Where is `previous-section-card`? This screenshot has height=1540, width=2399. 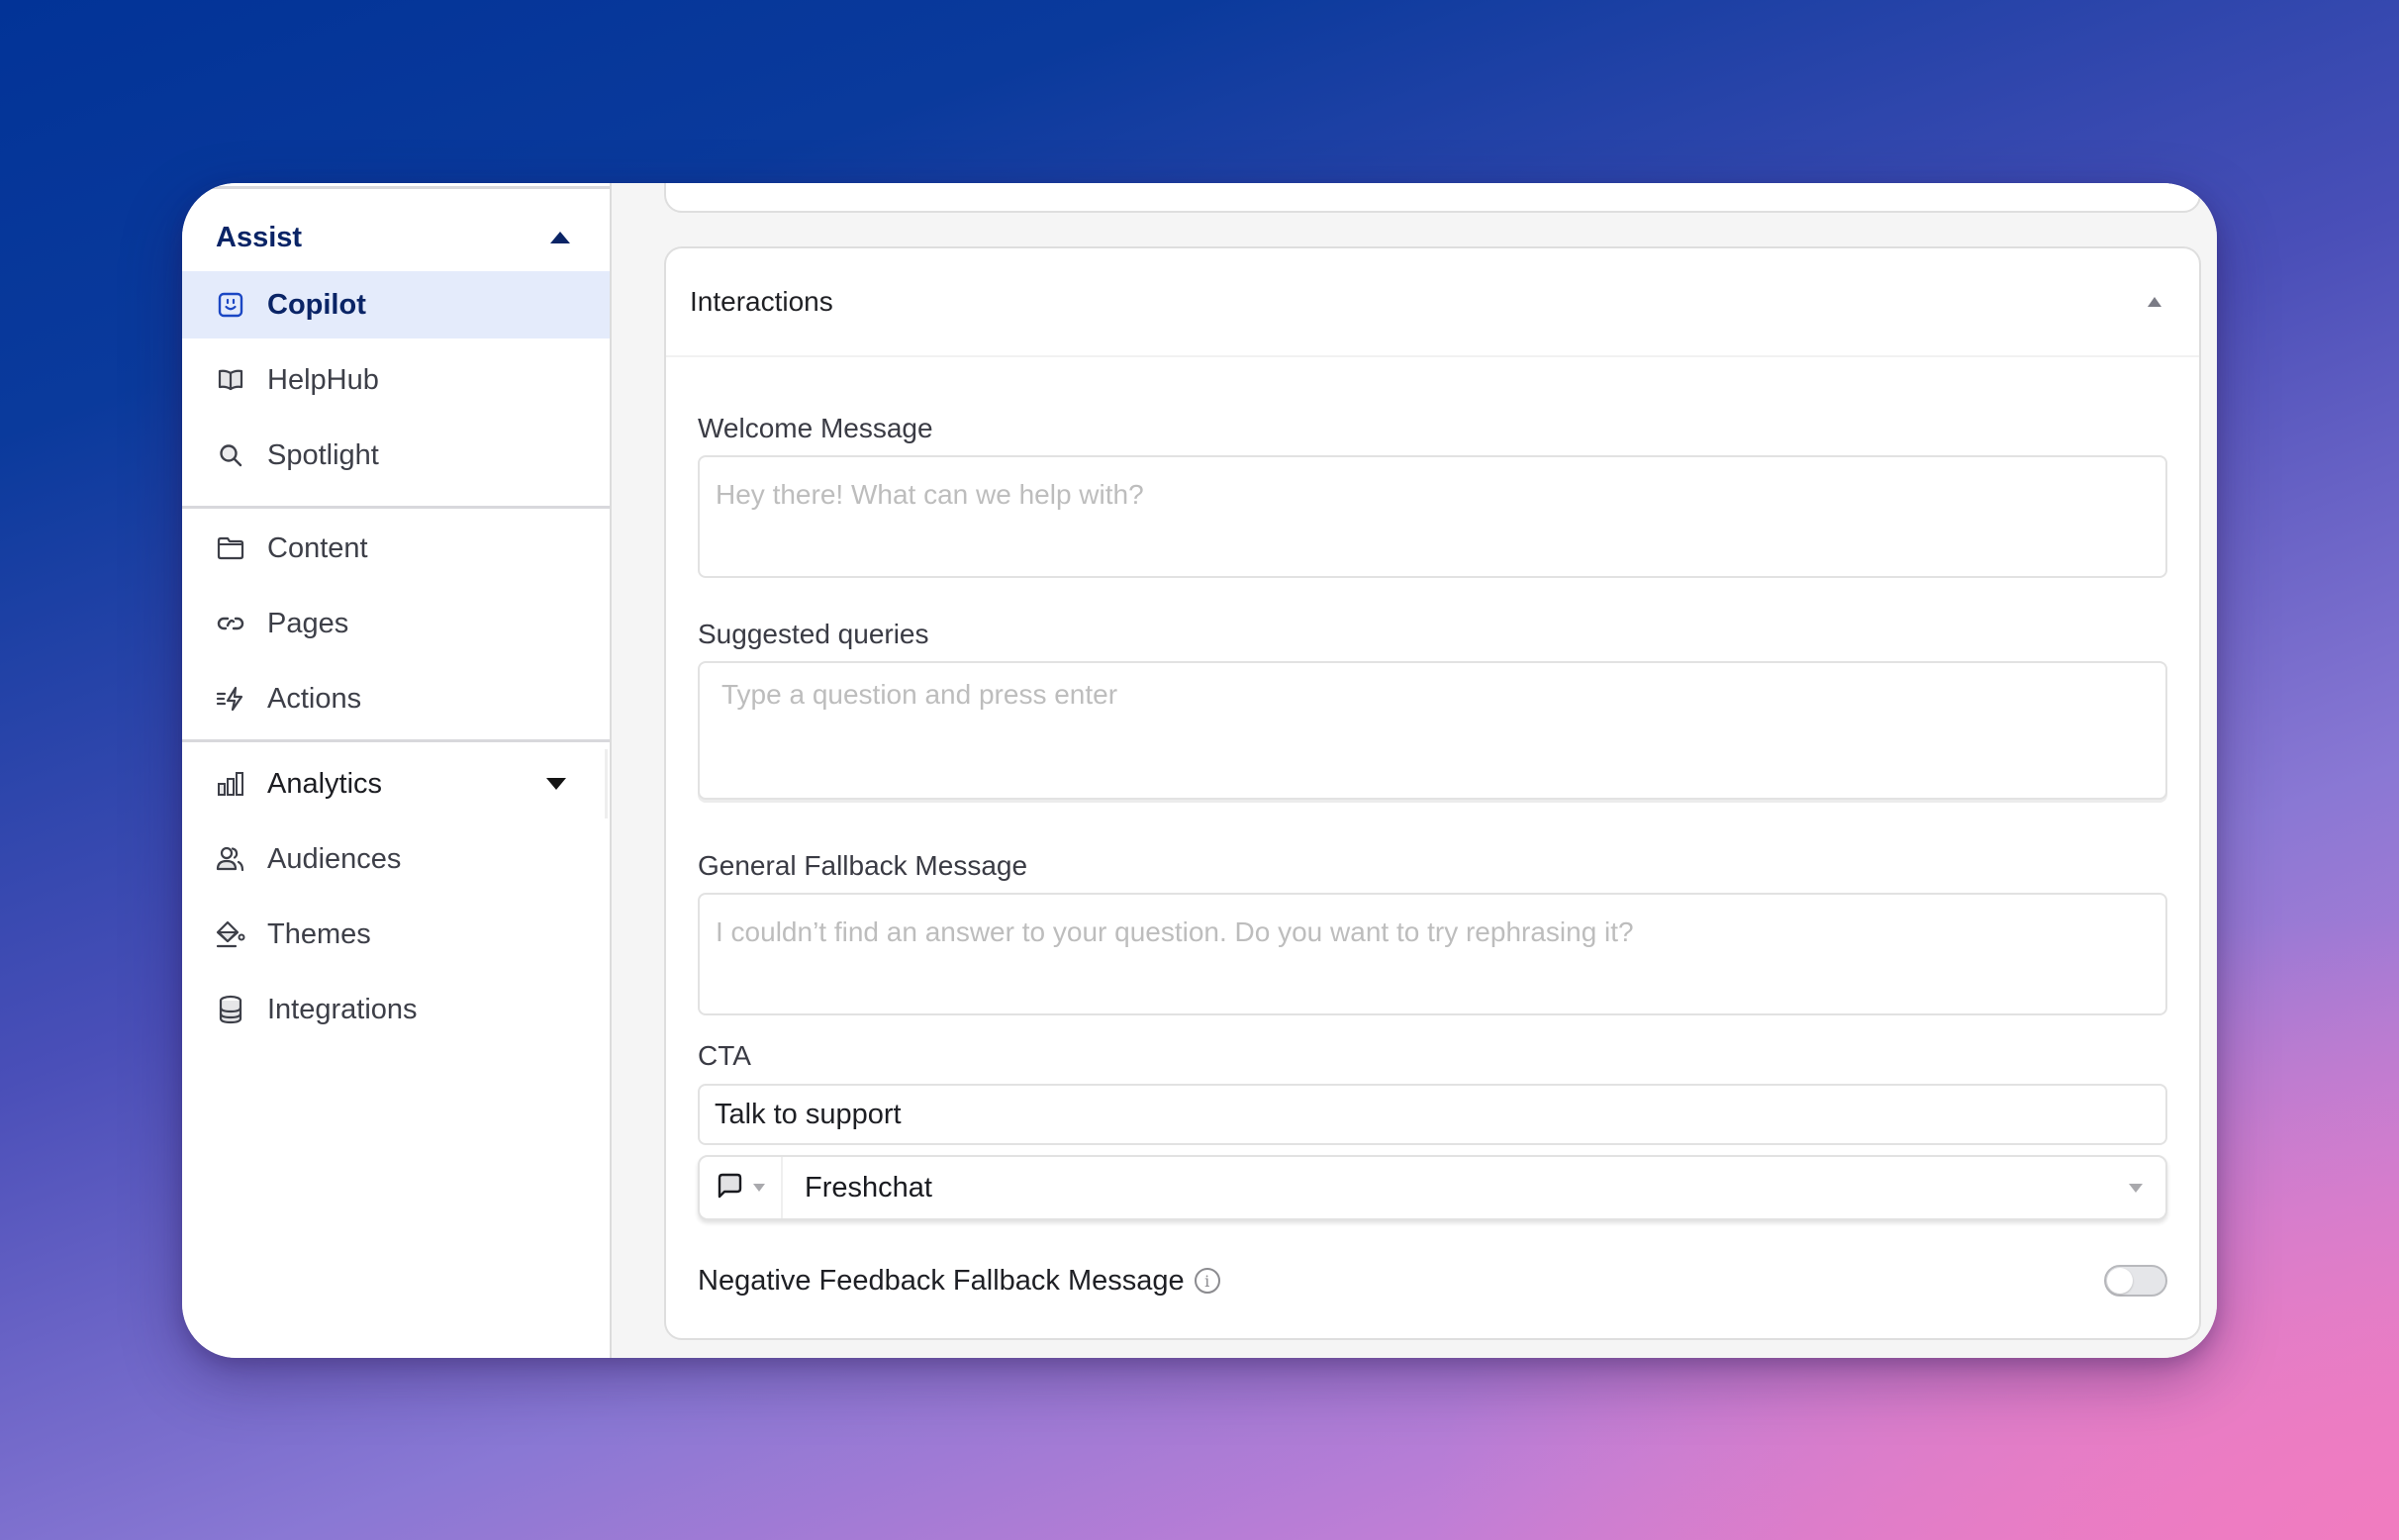 previous-section-card is located at coordinates (1432, 198).